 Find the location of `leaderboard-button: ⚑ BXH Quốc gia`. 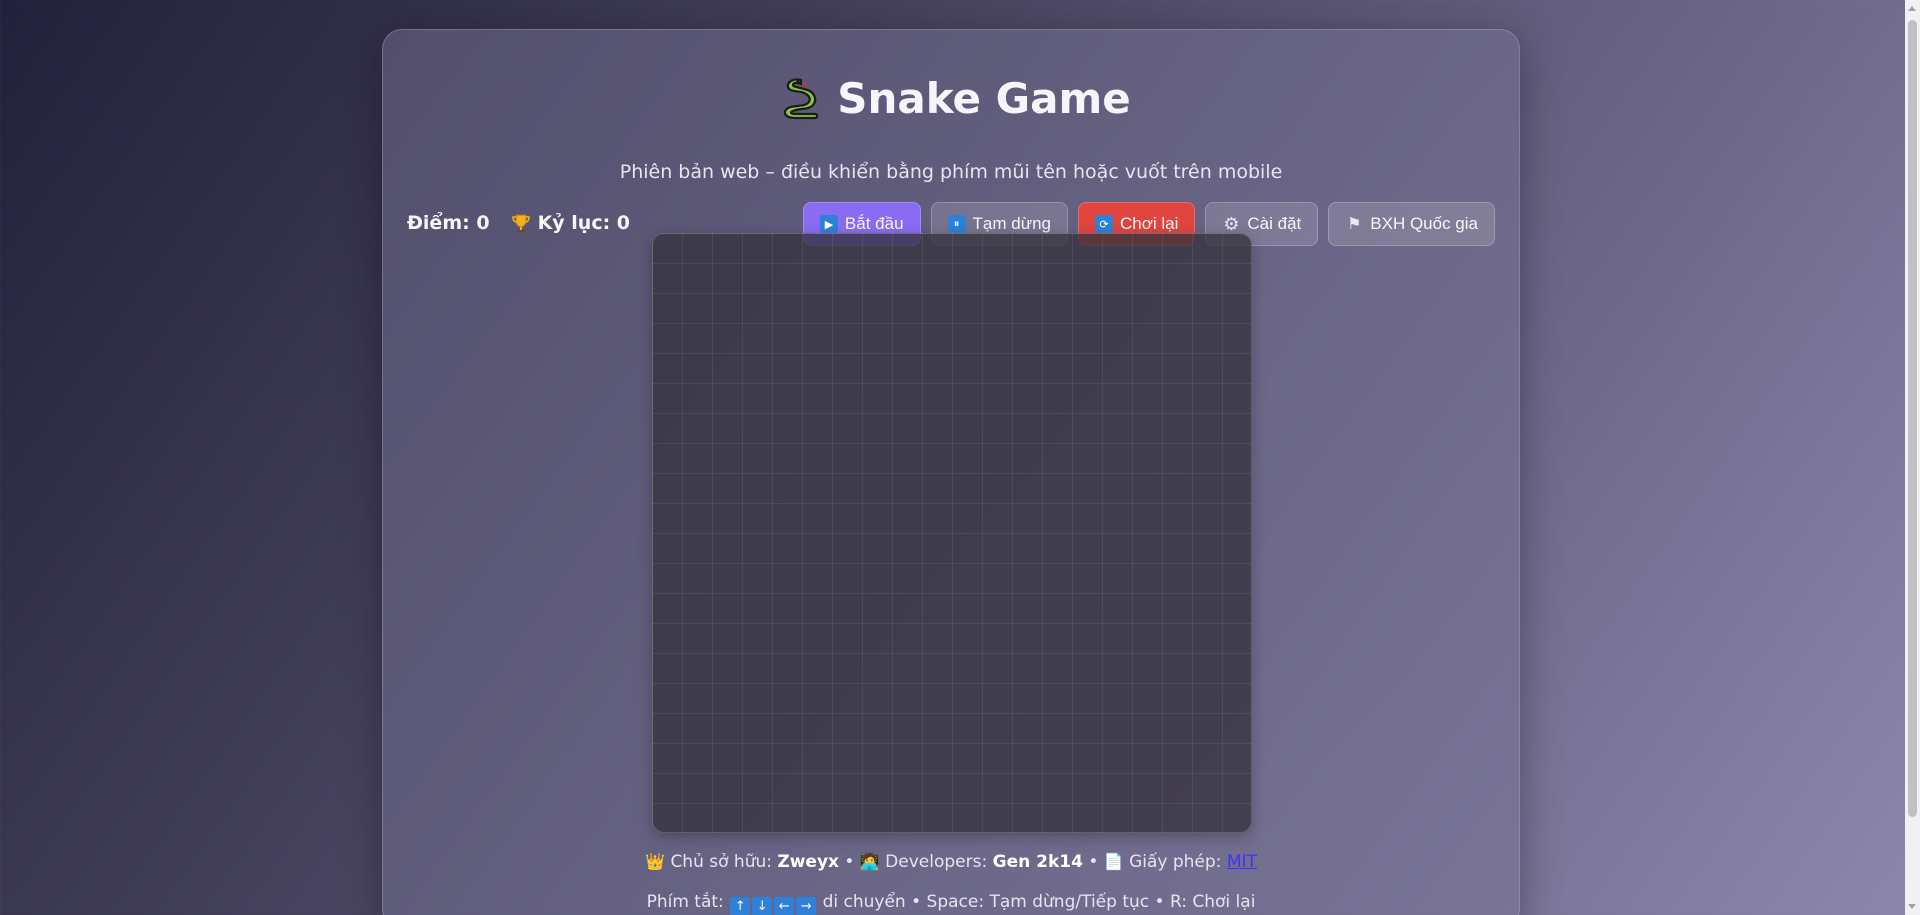

leaderboard-button: ⚑ BXH Quốc gia is located at coordinates (1411, 224).